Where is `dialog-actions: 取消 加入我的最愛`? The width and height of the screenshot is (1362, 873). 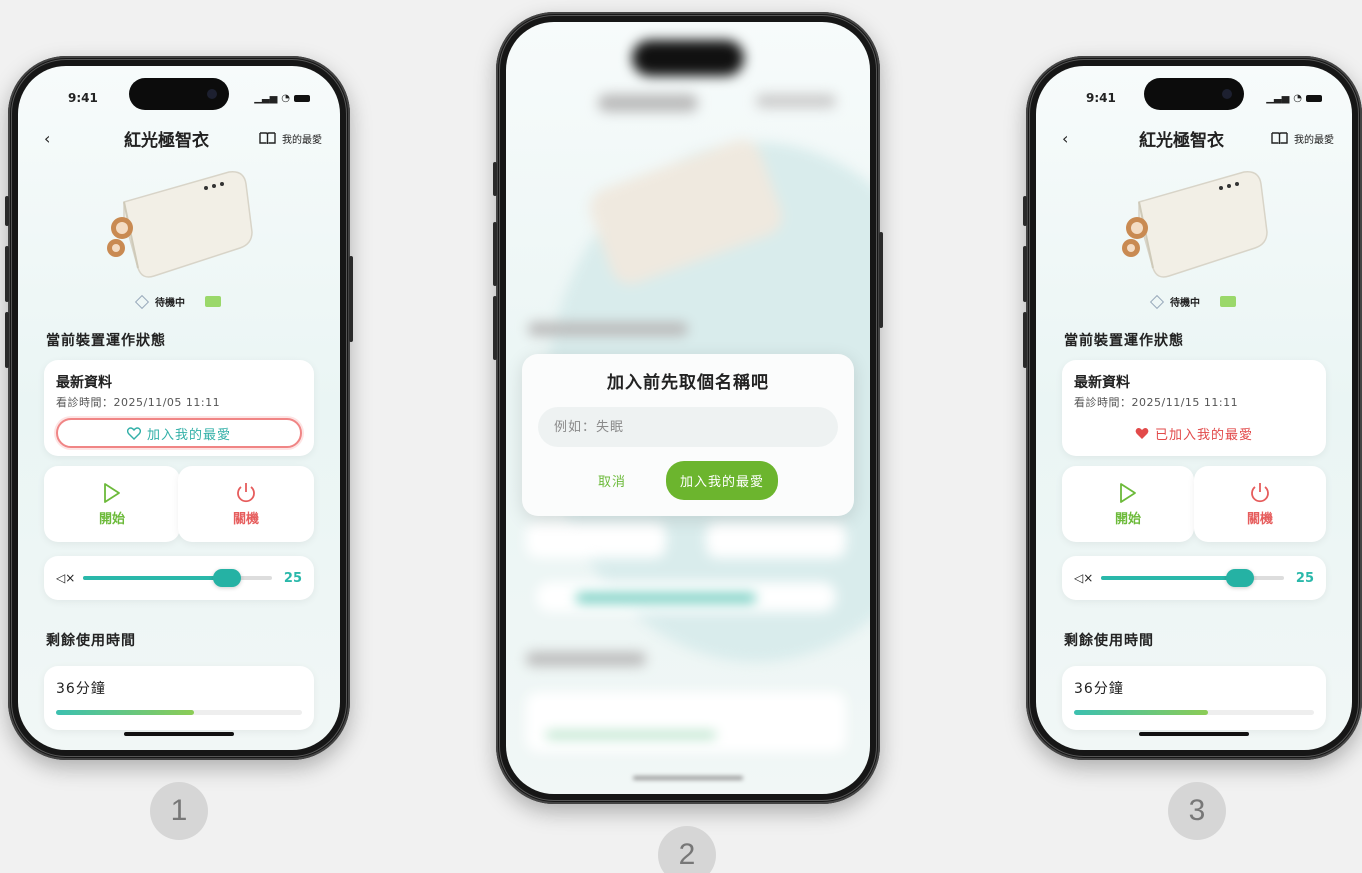
dialog-actions: 取消 加入我的最愛 is located at coordinates (688, 480).